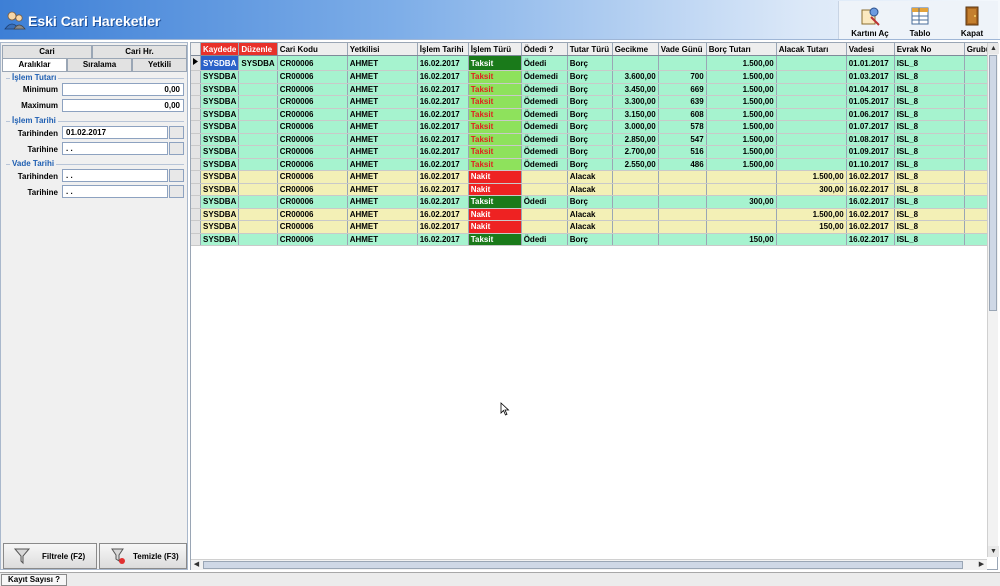  Describe the element at coordinates (115, 191) in the screenshot. I see `vade-to-date-input: . .` at that location.